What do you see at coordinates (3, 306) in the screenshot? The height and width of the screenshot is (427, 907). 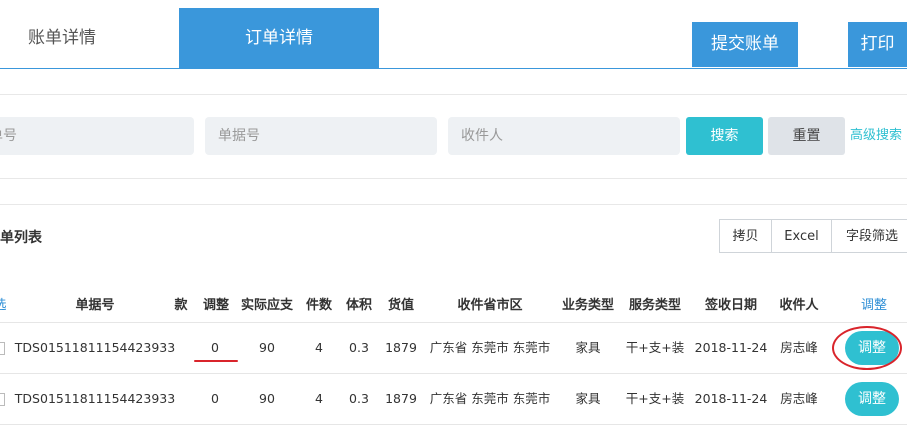 I see `column-header-select: 选` at bounding box center [3, 306].